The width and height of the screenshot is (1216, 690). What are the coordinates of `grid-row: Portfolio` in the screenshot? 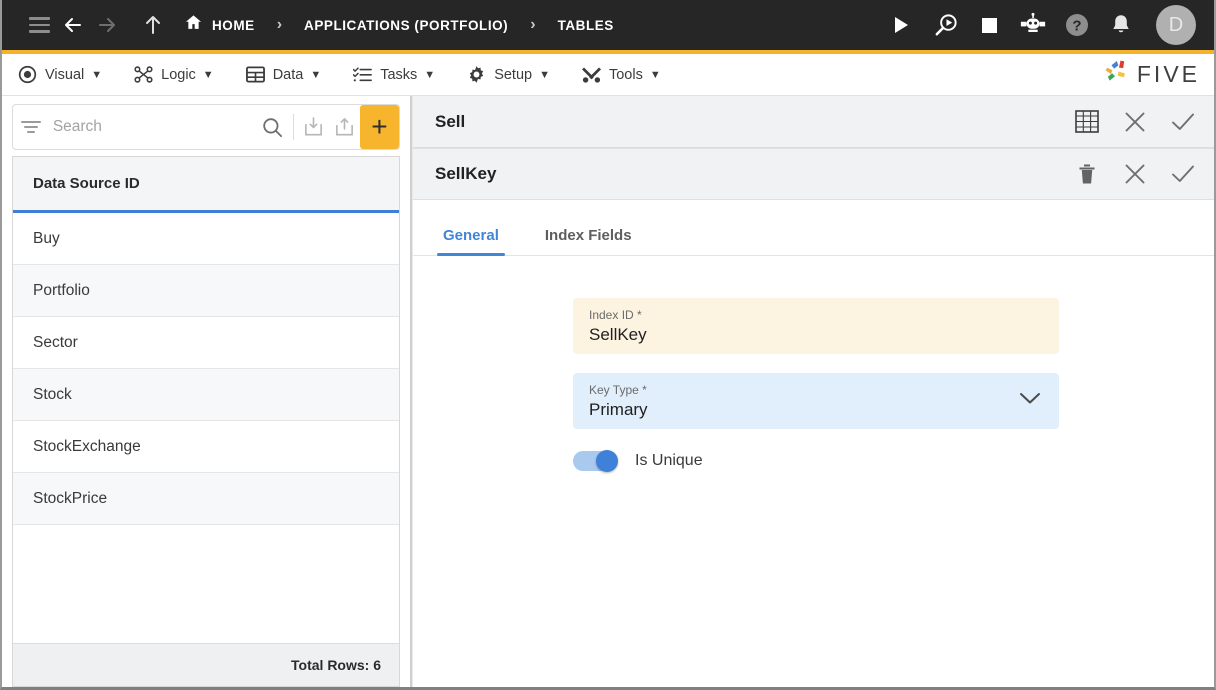 It's located at (206, 291).